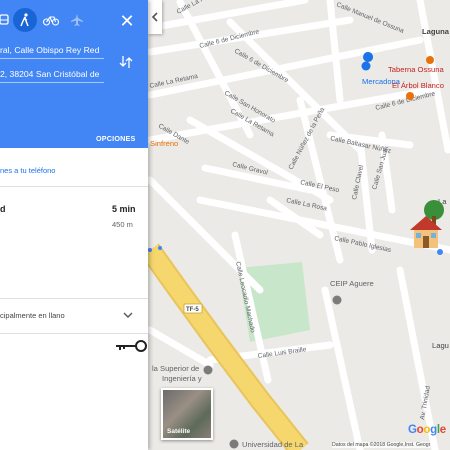 This screenshot has width=450, height=450. Describe the element at coordinates (192, 310) in the screenshot. I see `highway-label: TF-5` at that location.